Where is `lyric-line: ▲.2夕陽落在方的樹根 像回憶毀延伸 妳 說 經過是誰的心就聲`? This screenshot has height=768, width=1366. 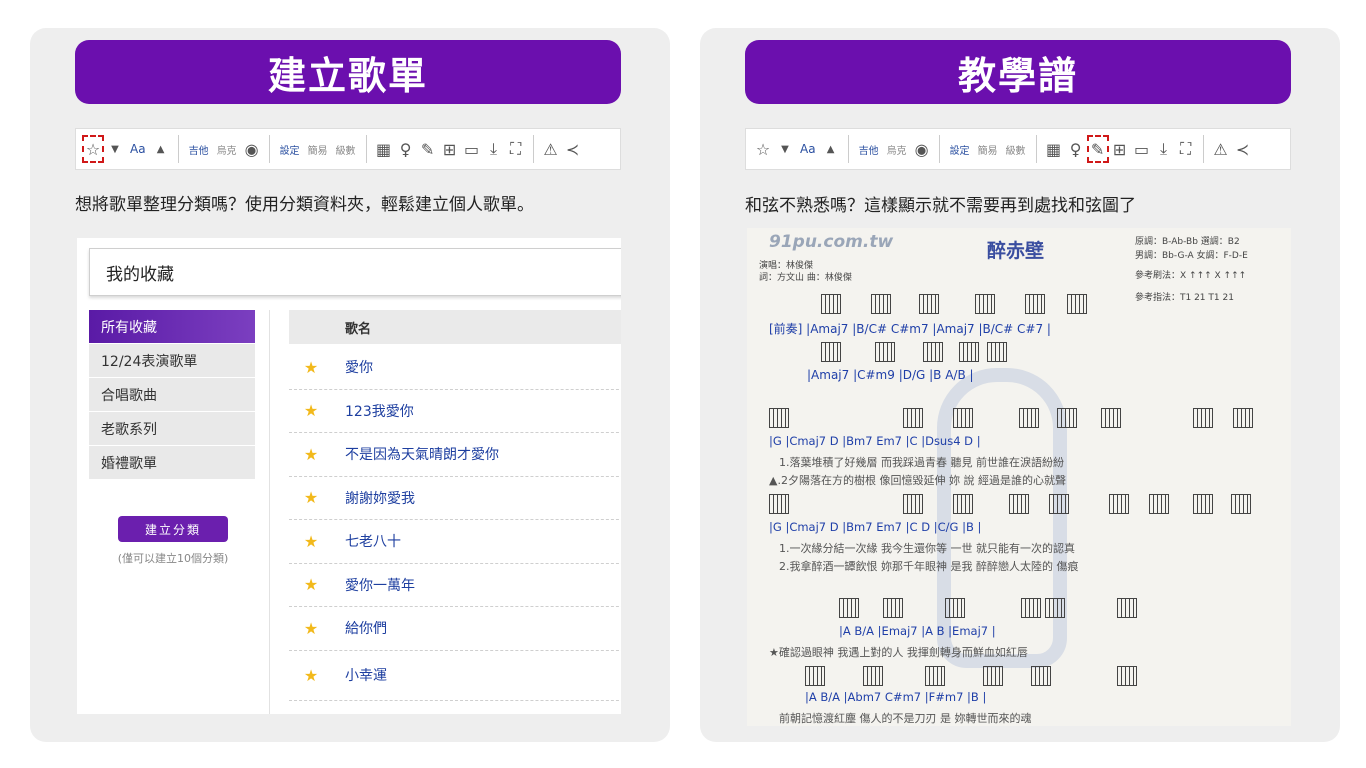
lyric-line: ▲.2夕陽落在方的樹根 像回憶毀延伸 妳 說 經過是誰的心就聲 is located at coordinates (917, 480).